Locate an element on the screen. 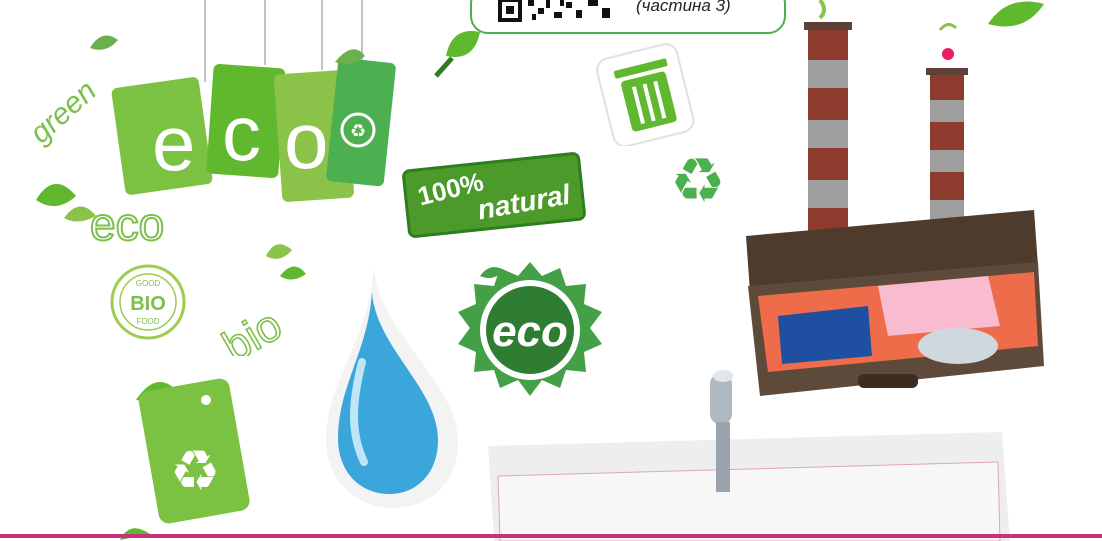 The height and width of the screenshot is (541, 1102). bottom-divider is located at coordinates (551, 536).